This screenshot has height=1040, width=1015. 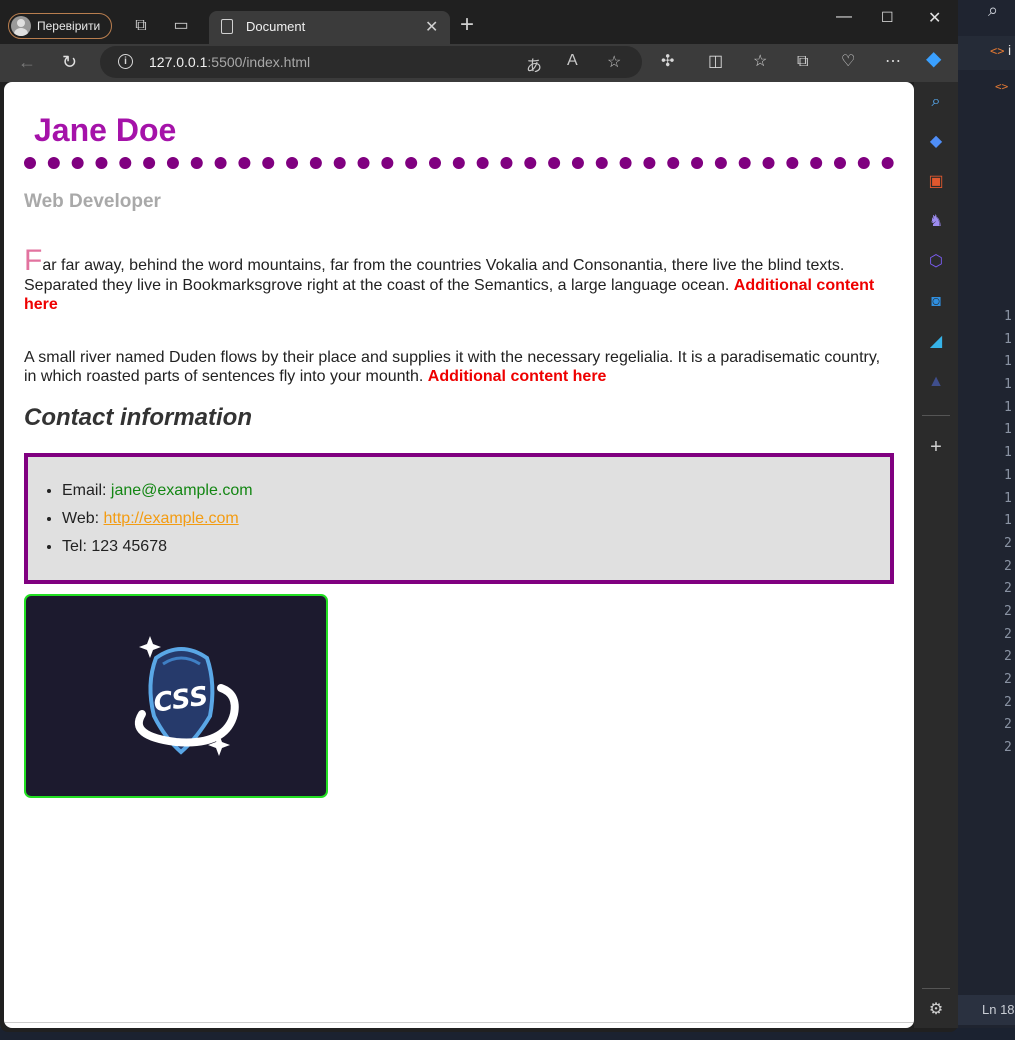 I want to click on url-text: 127.0.0.1:5500/index.html, so click(x=229, y=62).